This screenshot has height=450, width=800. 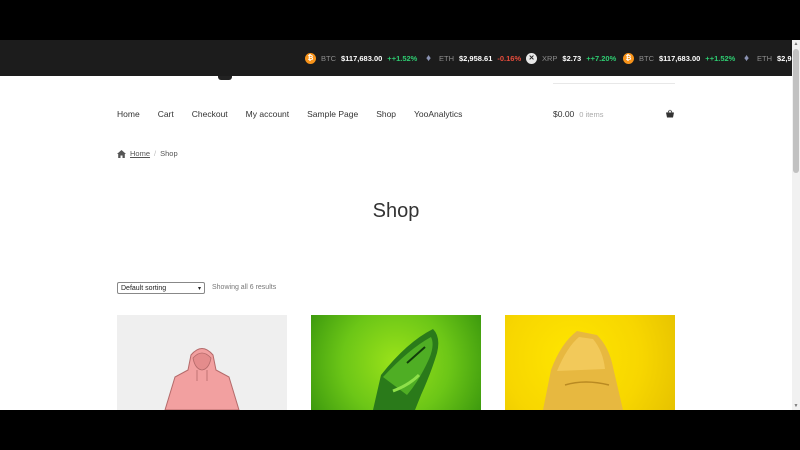 I want to click on site-title-fragment, so click(x=225, y=78).